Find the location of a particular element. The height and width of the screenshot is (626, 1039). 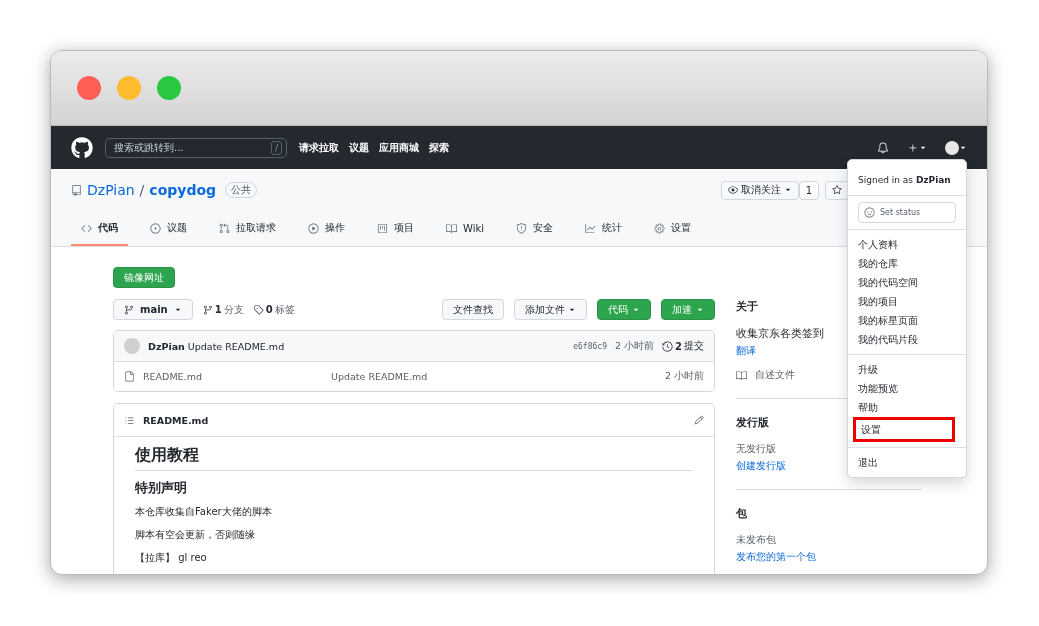

repo-tab: 设置 is located at coordinates (672, 230).